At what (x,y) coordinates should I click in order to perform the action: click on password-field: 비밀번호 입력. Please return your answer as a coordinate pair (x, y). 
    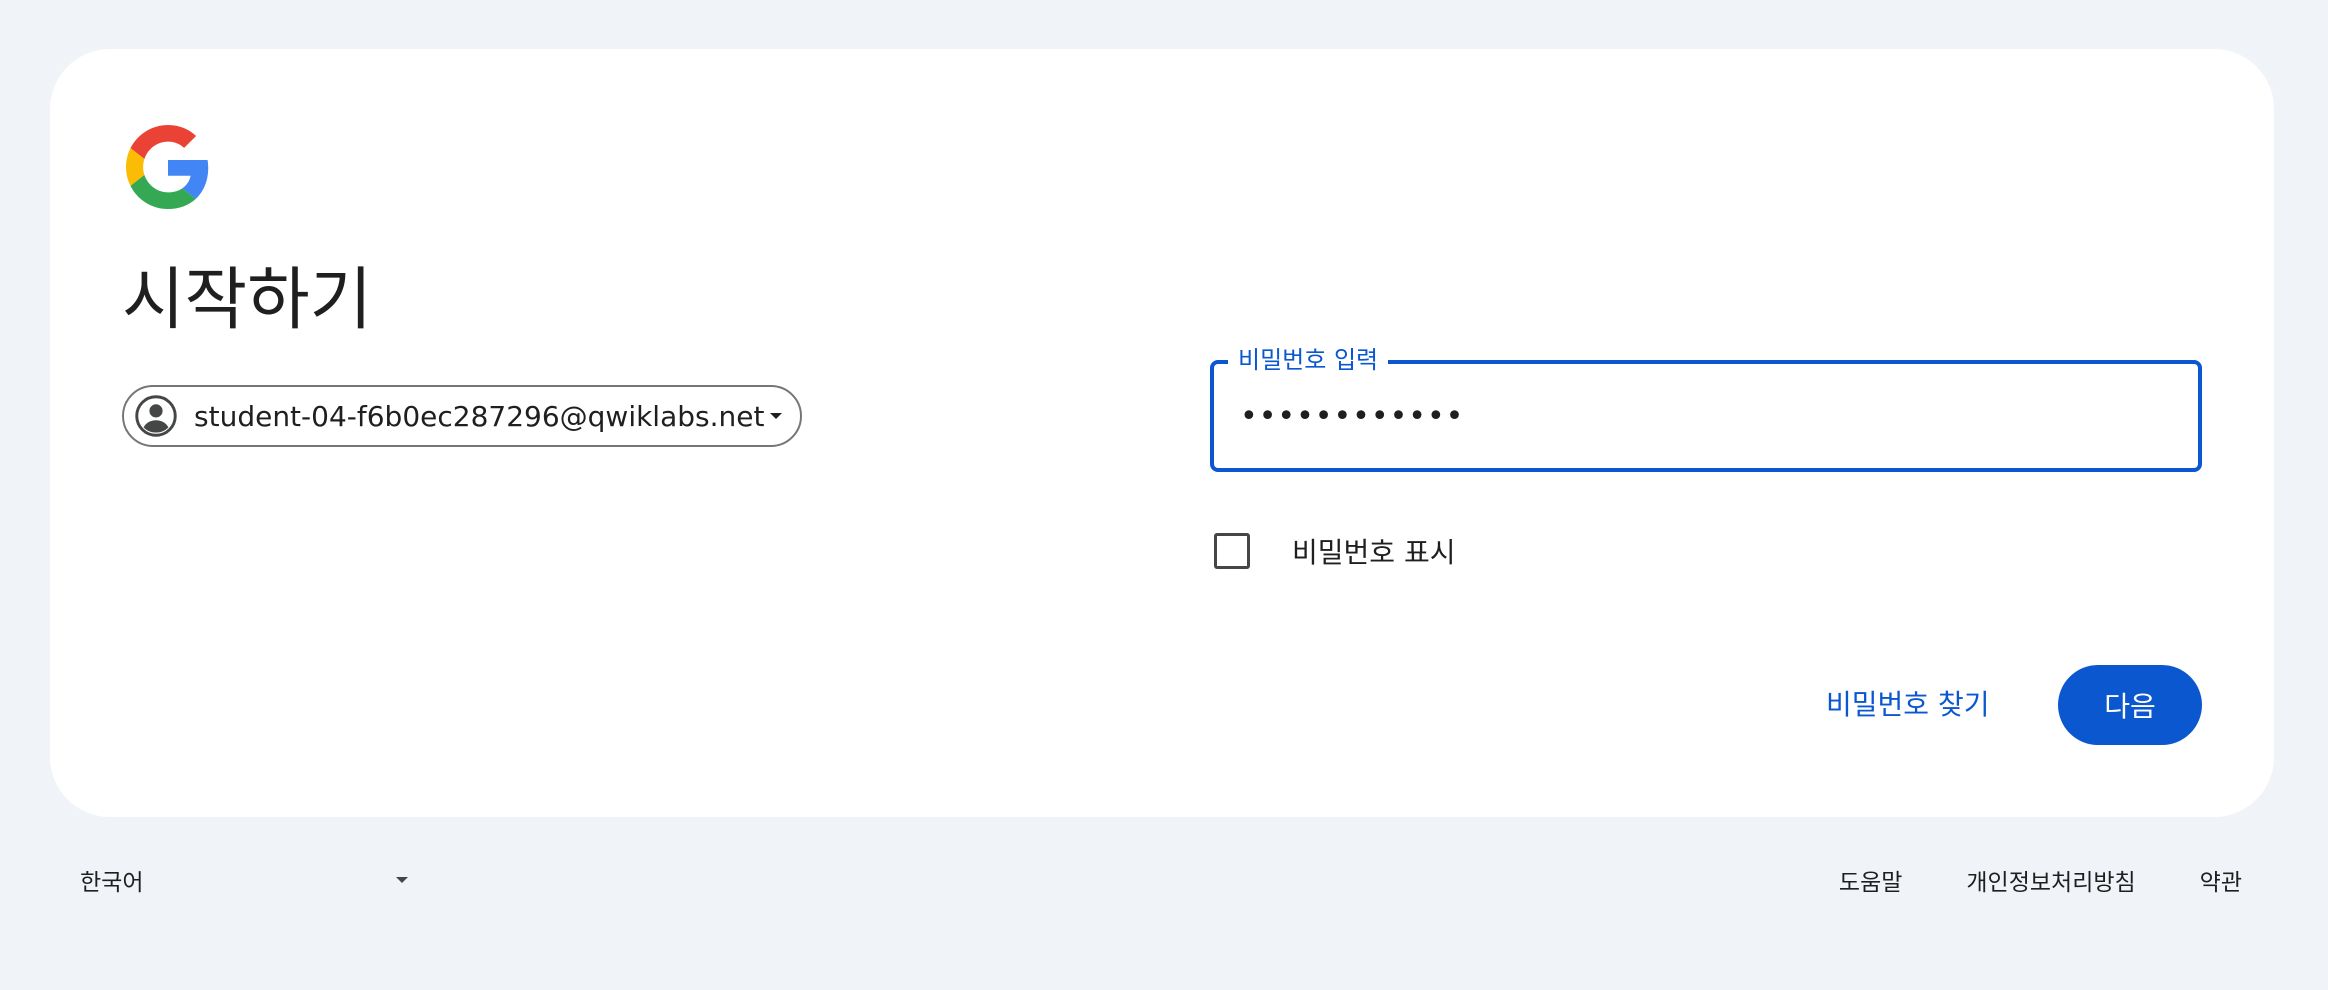
    Looking at the image, I should click on (1706, 407).